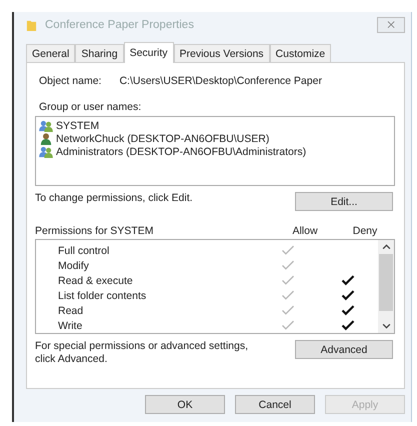 Image resolution: width=417 pixels, height=426 pixels. What do you see at coordinates (218, 325) in the screenshot?
I see `permission-row: Write` at bounding box center [218, 325].